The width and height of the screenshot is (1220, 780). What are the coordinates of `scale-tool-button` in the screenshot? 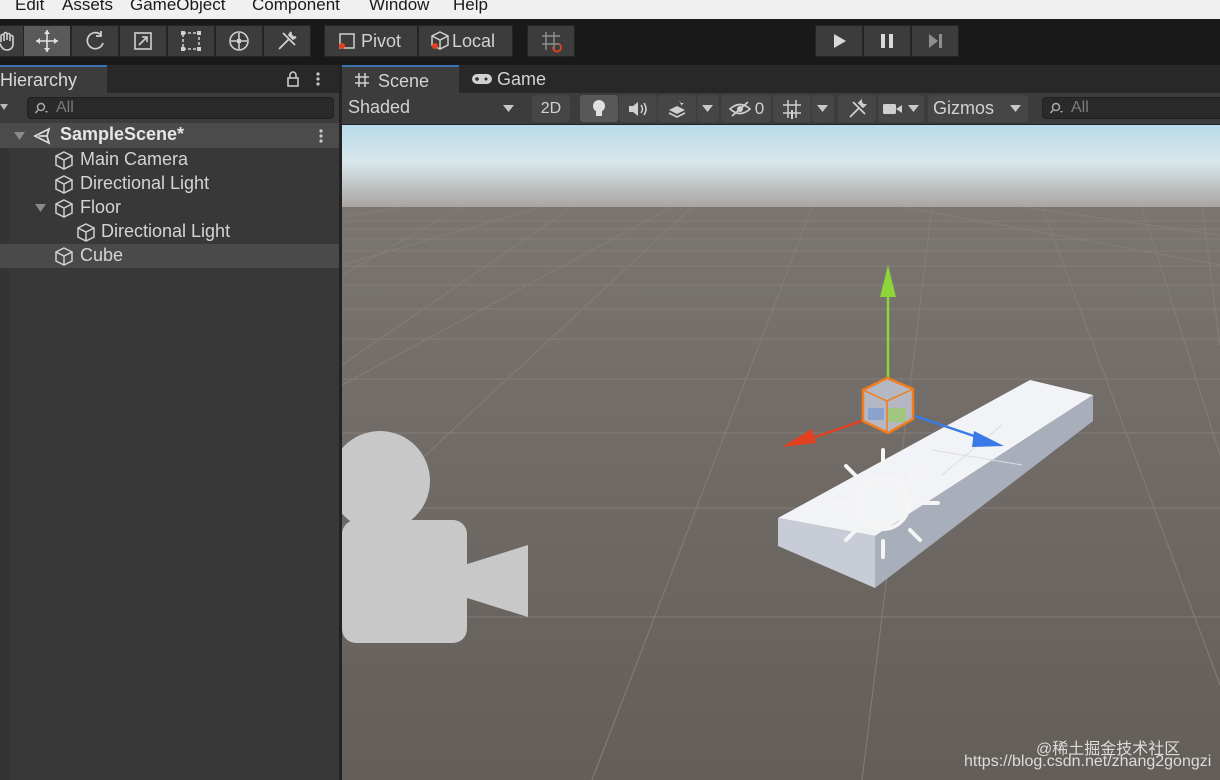 It's located at (143, 41).